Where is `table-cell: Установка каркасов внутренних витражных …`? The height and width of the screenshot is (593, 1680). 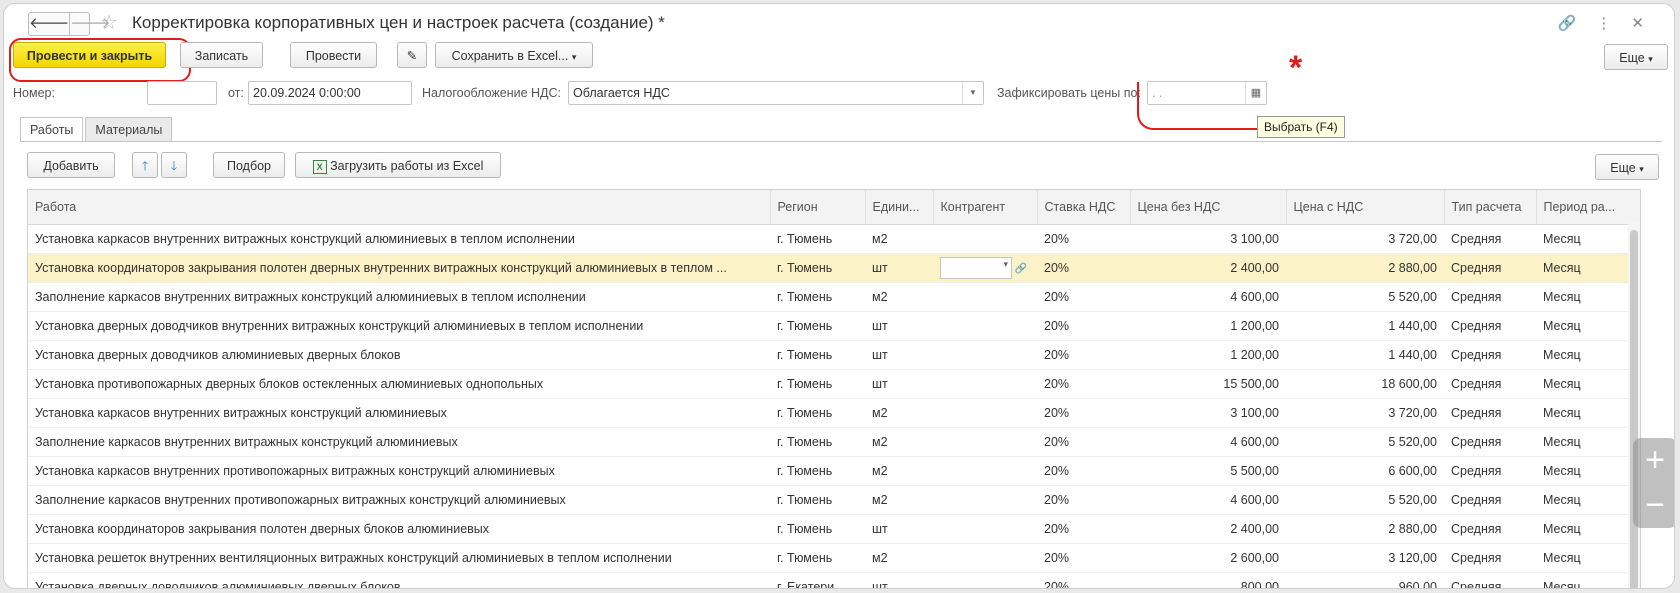
table-cell: Установка каркасов внутренних витражных … is located at coordinates (399, 239).